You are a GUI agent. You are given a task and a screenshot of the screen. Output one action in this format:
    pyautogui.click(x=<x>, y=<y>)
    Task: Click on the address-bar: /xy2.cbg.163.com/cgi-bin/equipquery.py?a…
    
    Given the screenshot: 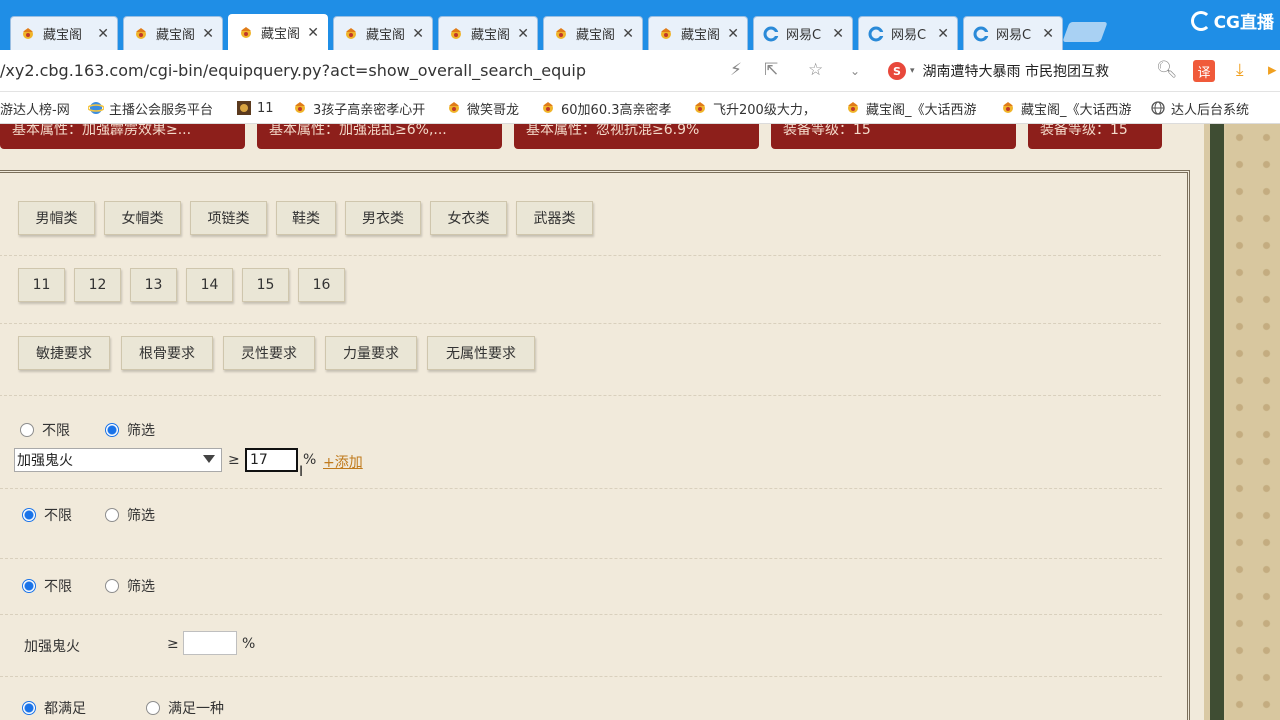 What is the action you would take?
    pyautogui.click(x=640, y=71)
    